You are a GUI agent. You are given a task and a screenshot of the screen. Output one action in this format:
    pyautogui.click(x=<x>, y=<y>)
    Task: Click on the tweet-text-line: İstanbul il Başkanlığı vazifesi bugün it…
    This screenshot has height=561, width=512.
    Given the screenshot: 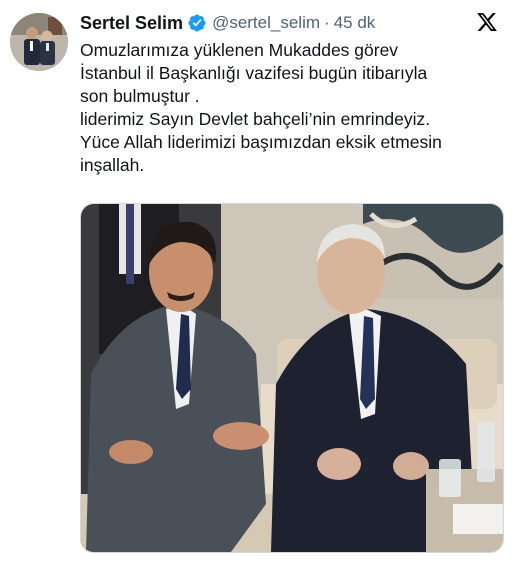 What is the action you would take?
    pyautogui.click(x=254, y=73)
    